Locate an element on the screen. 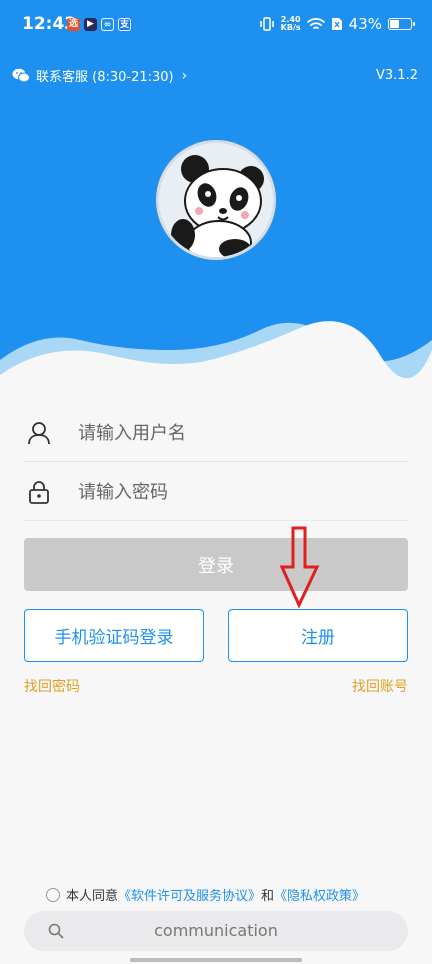 This screenshot has height=964, width=432. agreement-prefix: 本人同意 is located at coordinates (92, 896).